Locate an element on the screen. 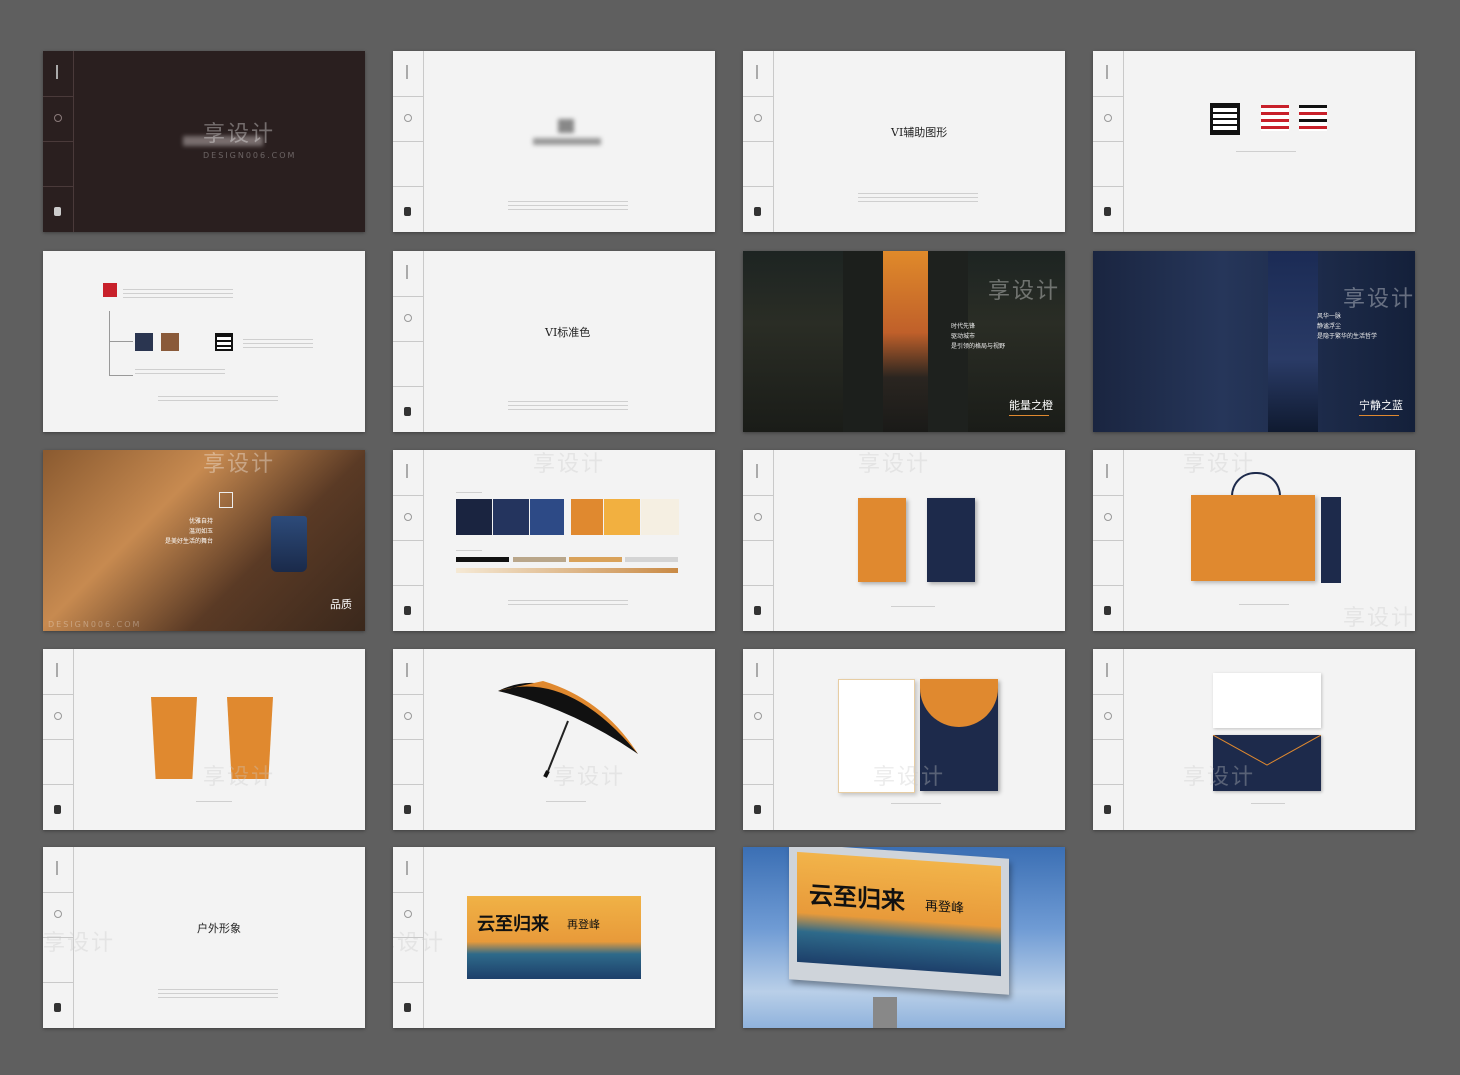 Image resolution: width=1460 pixels, height=1075 pixels. envelope-white is located at coordinates (1267, 700).